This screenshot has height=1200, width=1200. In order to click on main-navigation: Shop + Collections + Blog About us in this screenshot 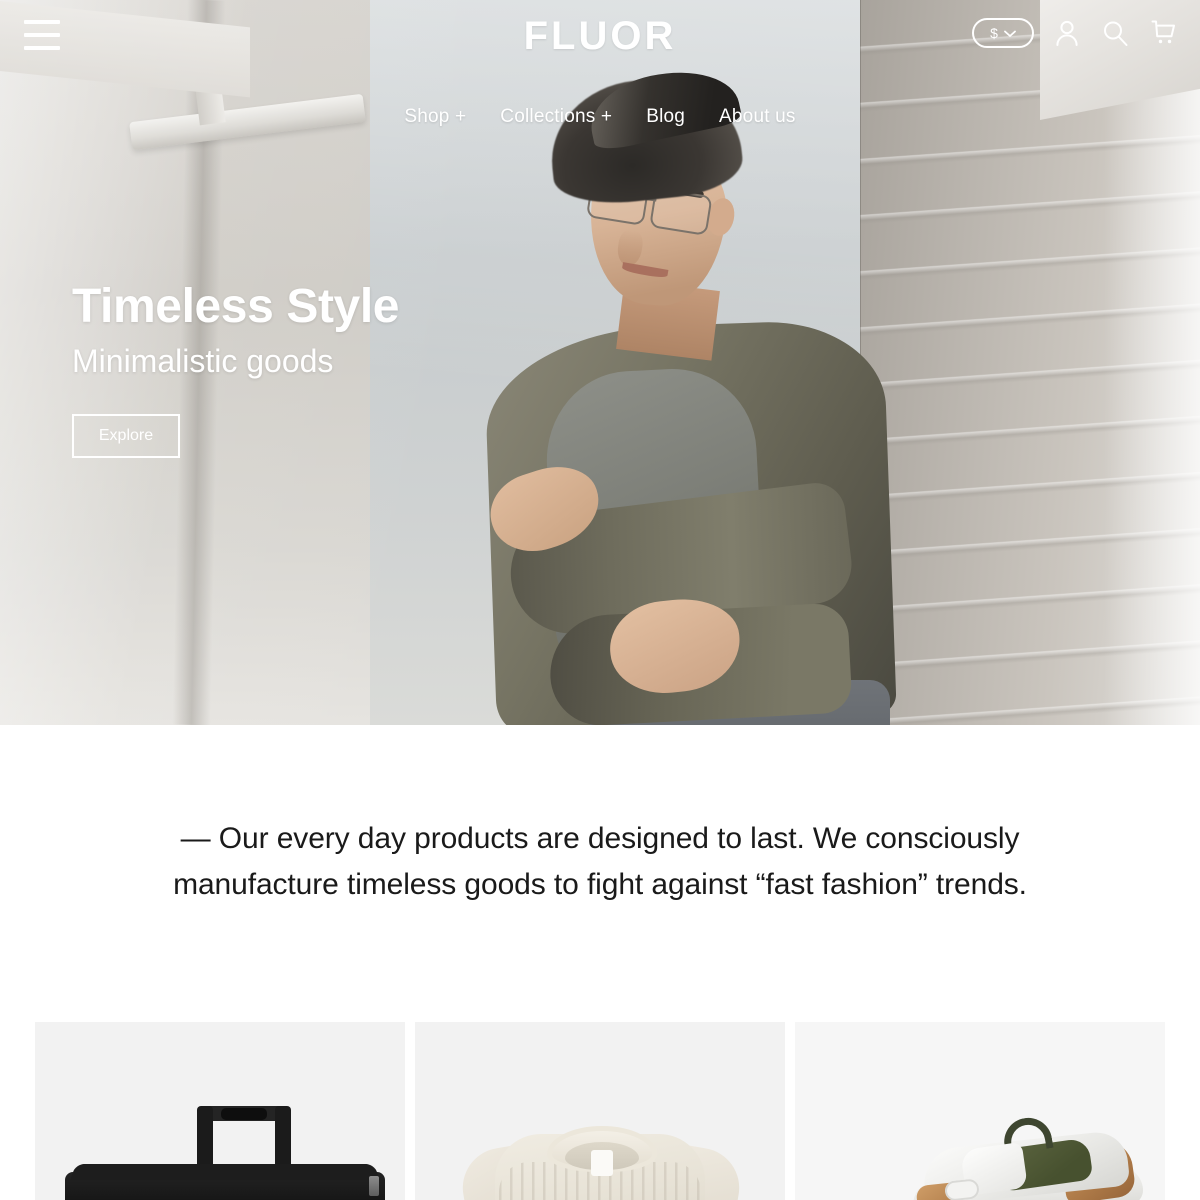, I will do `click(600, 117)`.